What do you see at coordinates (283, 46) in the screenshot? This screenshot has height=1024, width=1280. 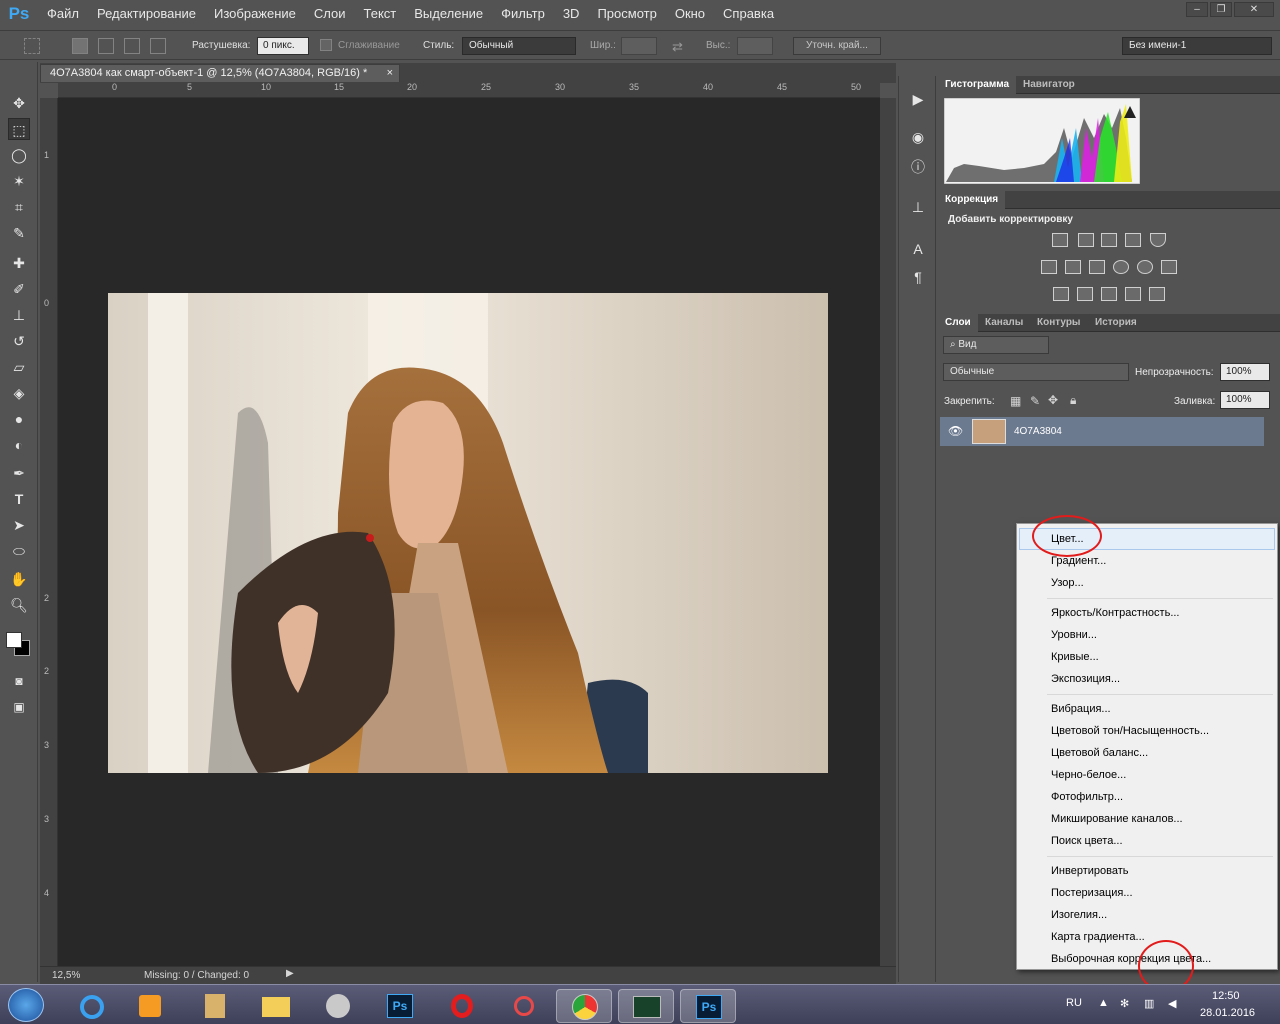 I see `feather-input: 0 пикс.` at bounding box center [283, 46].